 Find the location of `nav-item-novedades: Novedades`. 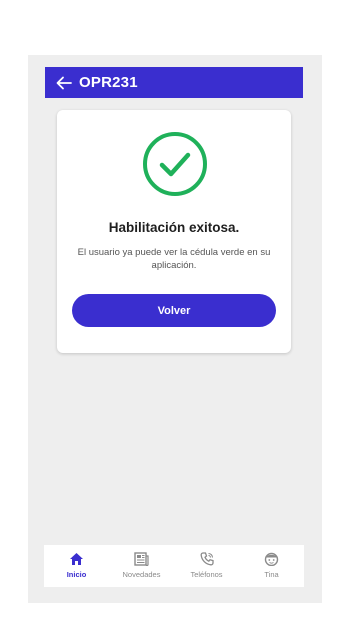

nav-item-novedades: Novedades is located at coordinates (141, 566).